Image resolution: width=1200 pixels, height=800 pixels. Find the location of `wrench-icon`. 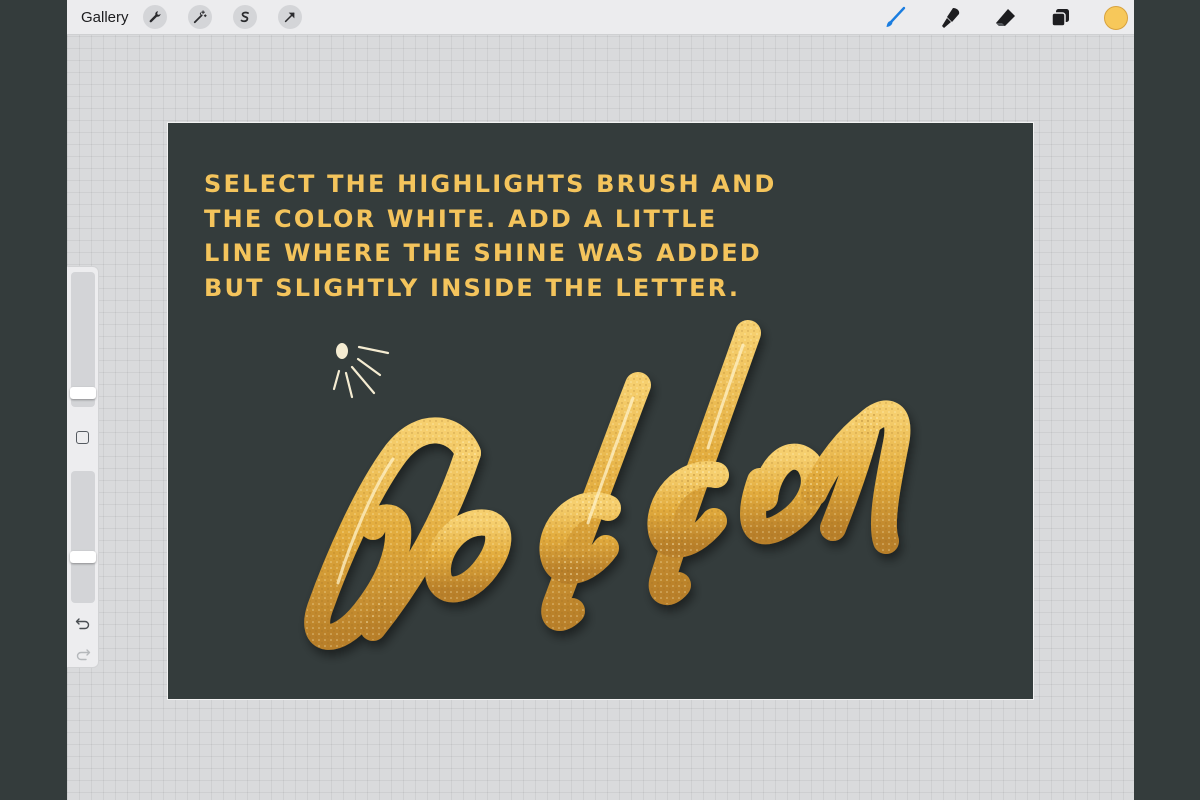

wrench-icon is located at coordinates (155, 17).